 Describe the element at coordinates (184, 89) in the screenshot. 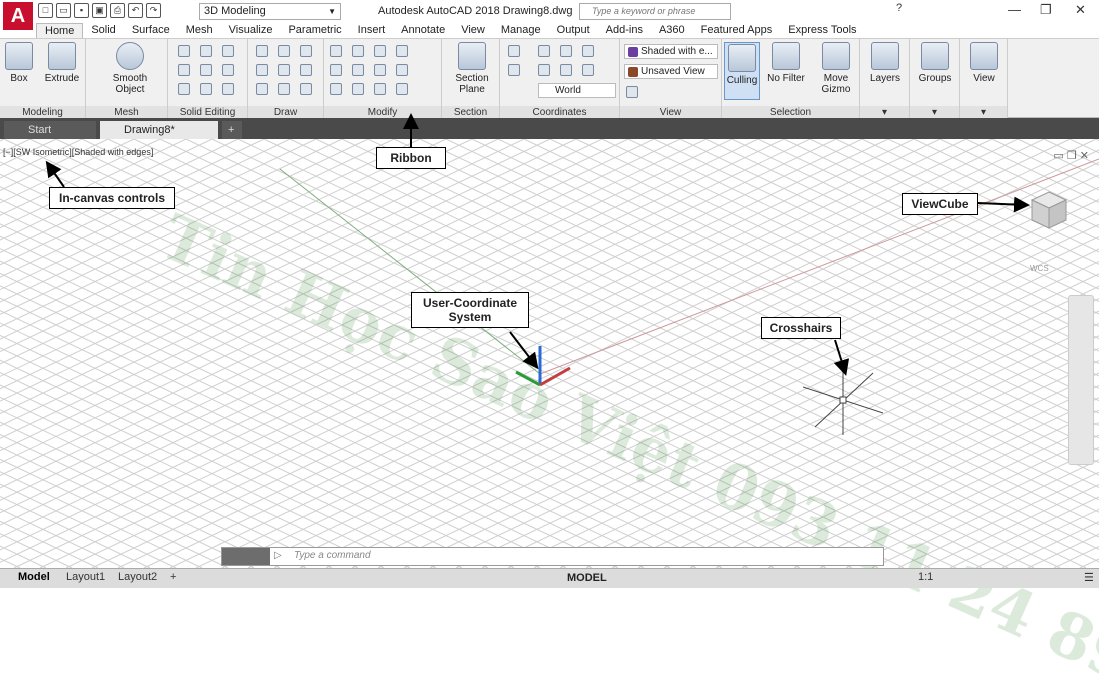

I see `separate-icon` at that location.